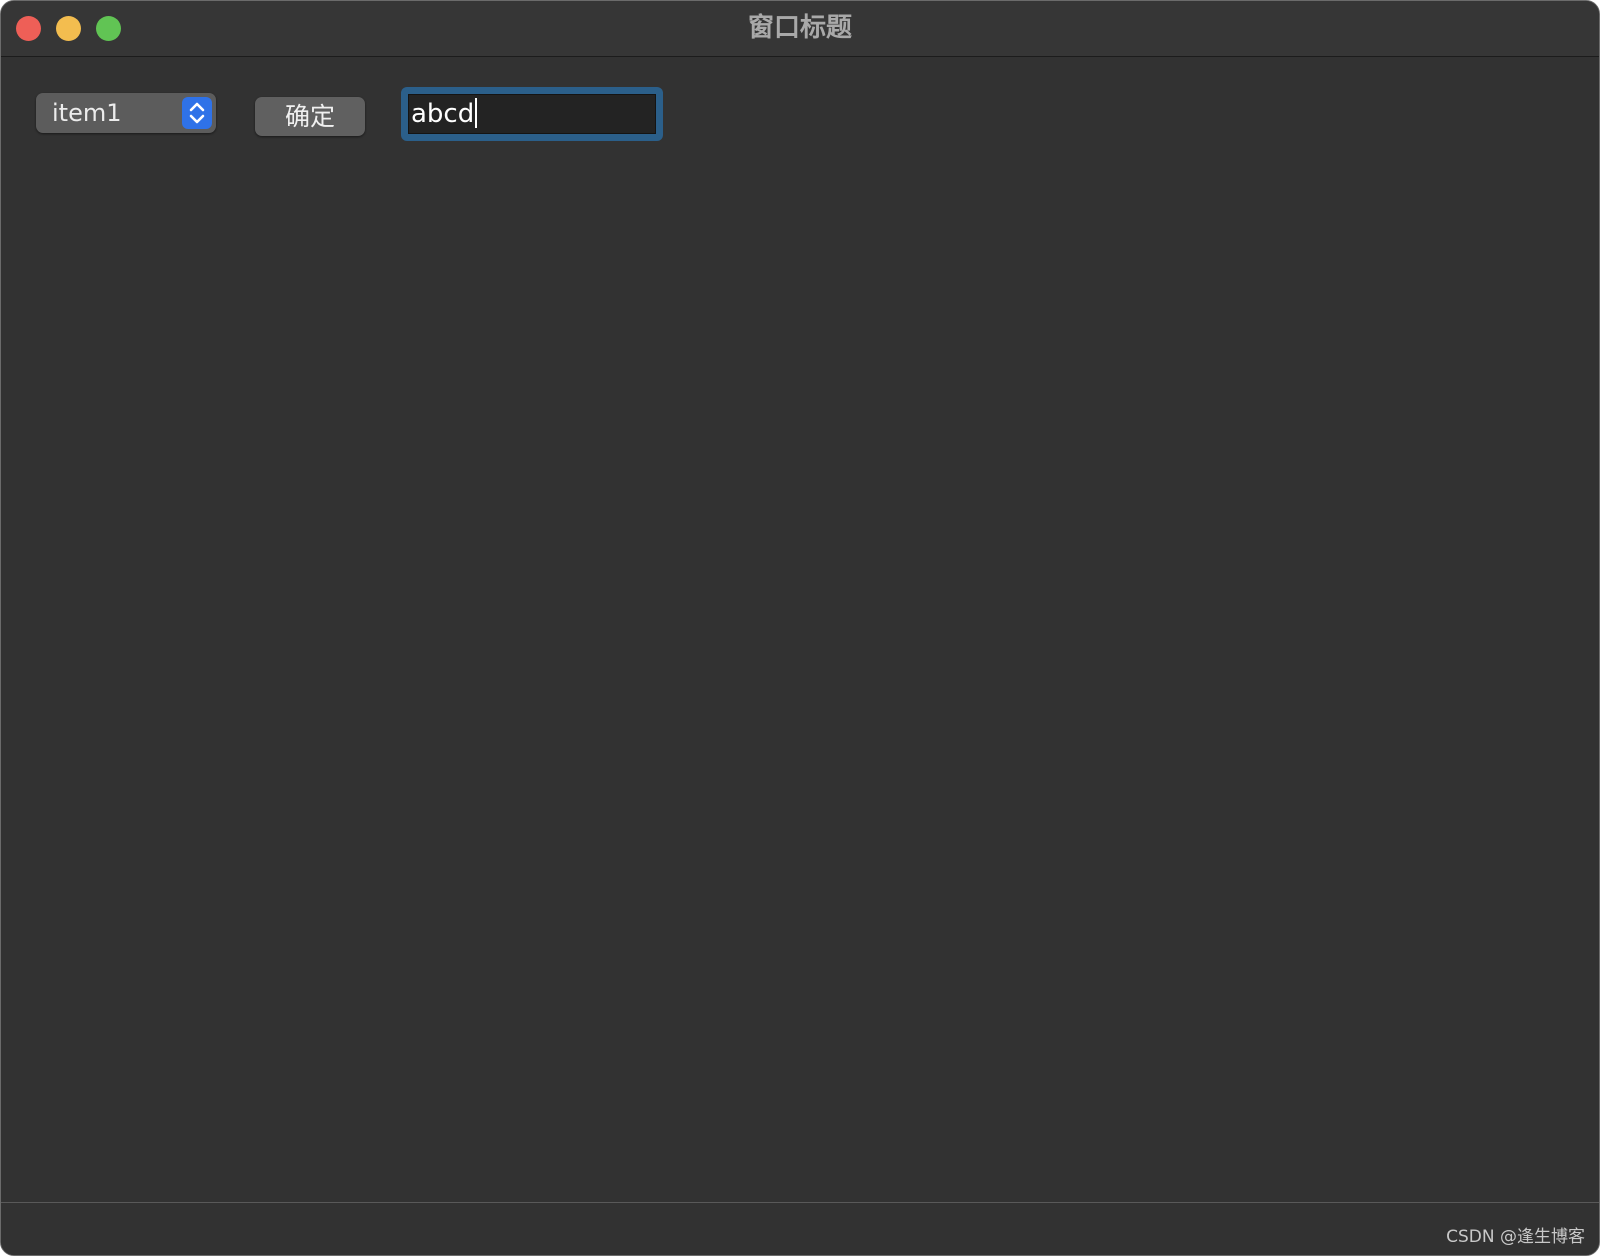 The width and height of the screenshot is (1600, 1256). What do you see at coordinates (87, 113) in the screenshot?
I see `popup-selected-label: item1` at bounding box center [87, 113].